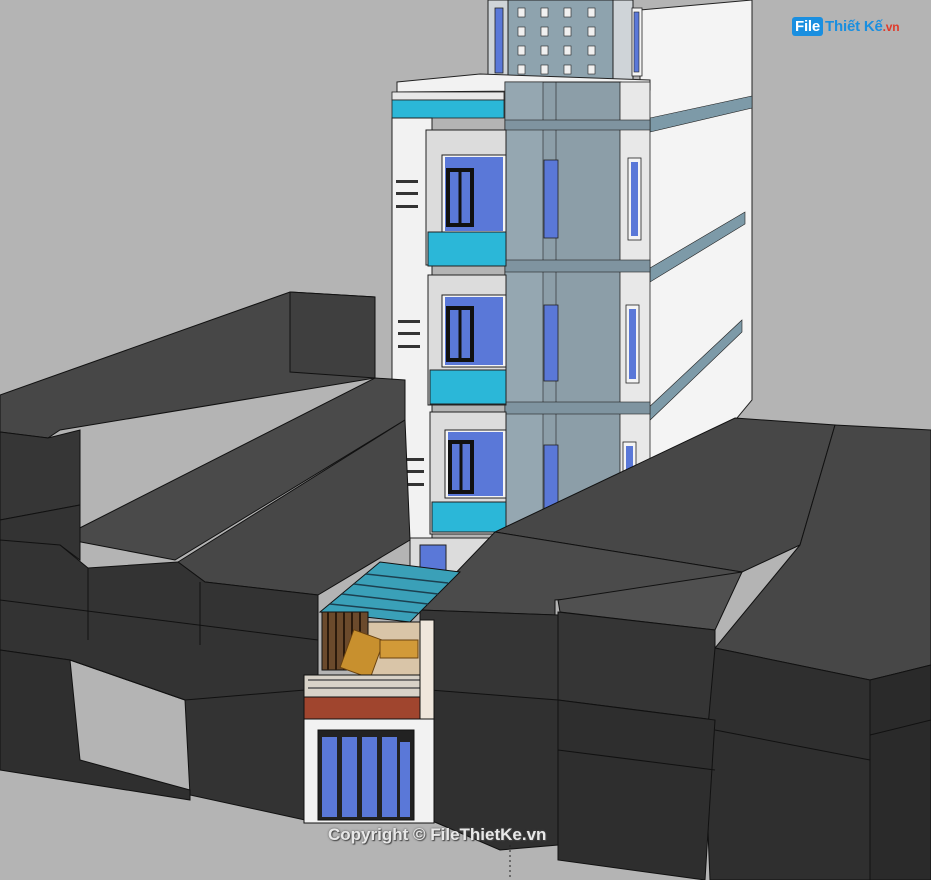 The height and width of the screenshot is (880, 931). I want to click on logo-file: File, so click(808, 26).